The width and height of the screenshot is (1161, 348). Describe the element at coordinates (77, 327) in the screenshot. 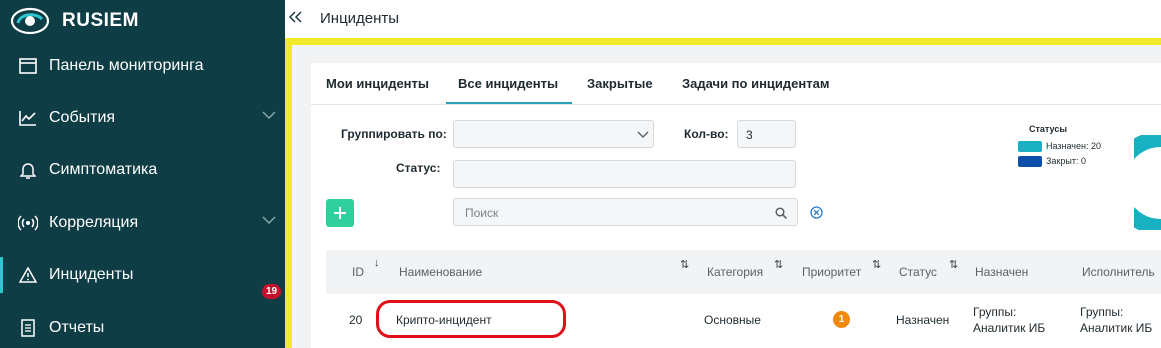

I see `sidebar-item-label: Отчеты` at that location.